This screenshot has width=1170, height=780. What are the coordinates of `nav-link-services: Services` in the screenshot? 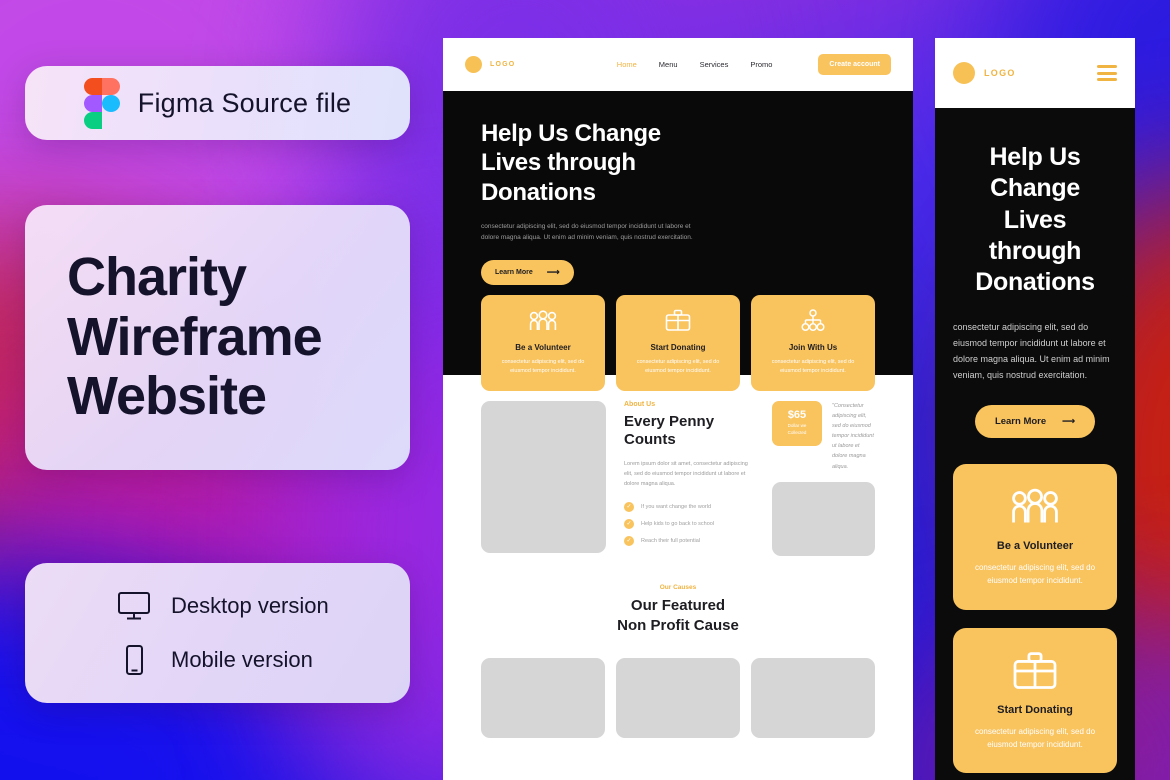 It's located at (714, 64).